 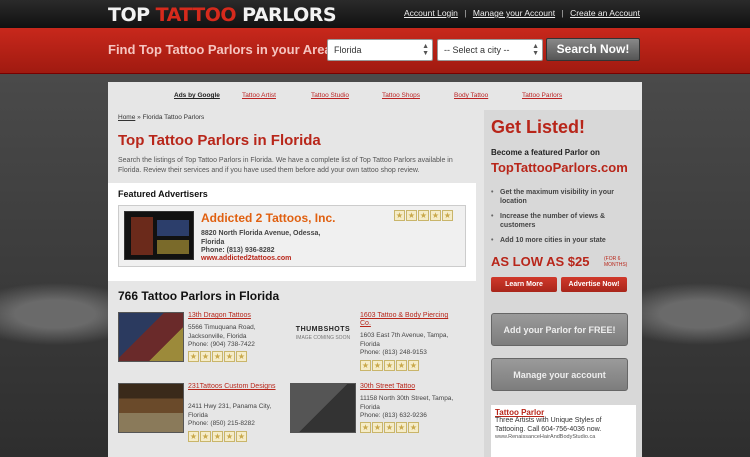 I want to click on advertise-now-button: Advertise Now!, so click(x=594, y=284).